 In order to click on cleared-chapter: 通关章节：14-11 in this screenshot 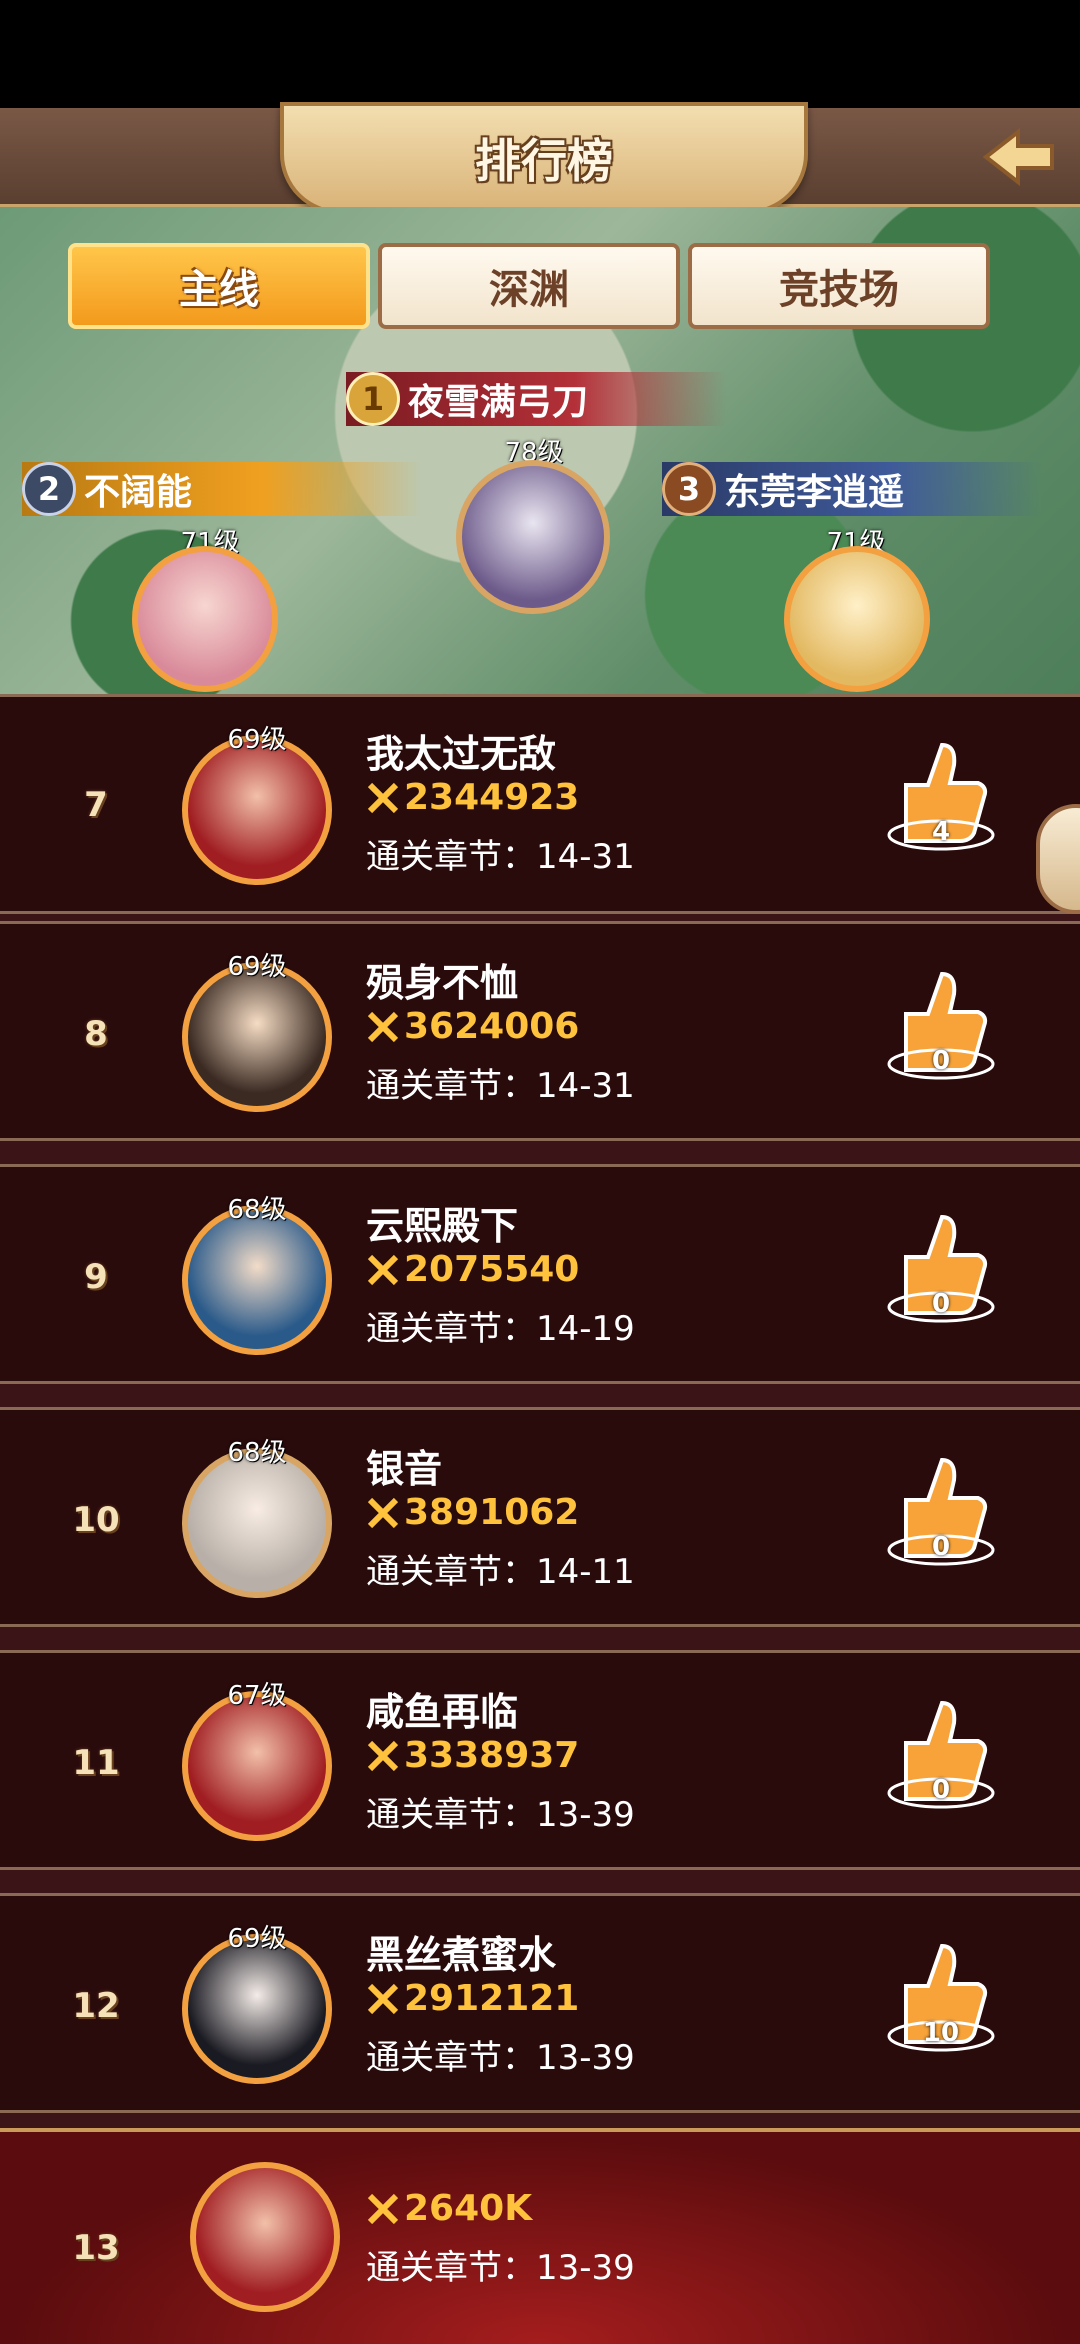, I will do `click(500, 1572)`.